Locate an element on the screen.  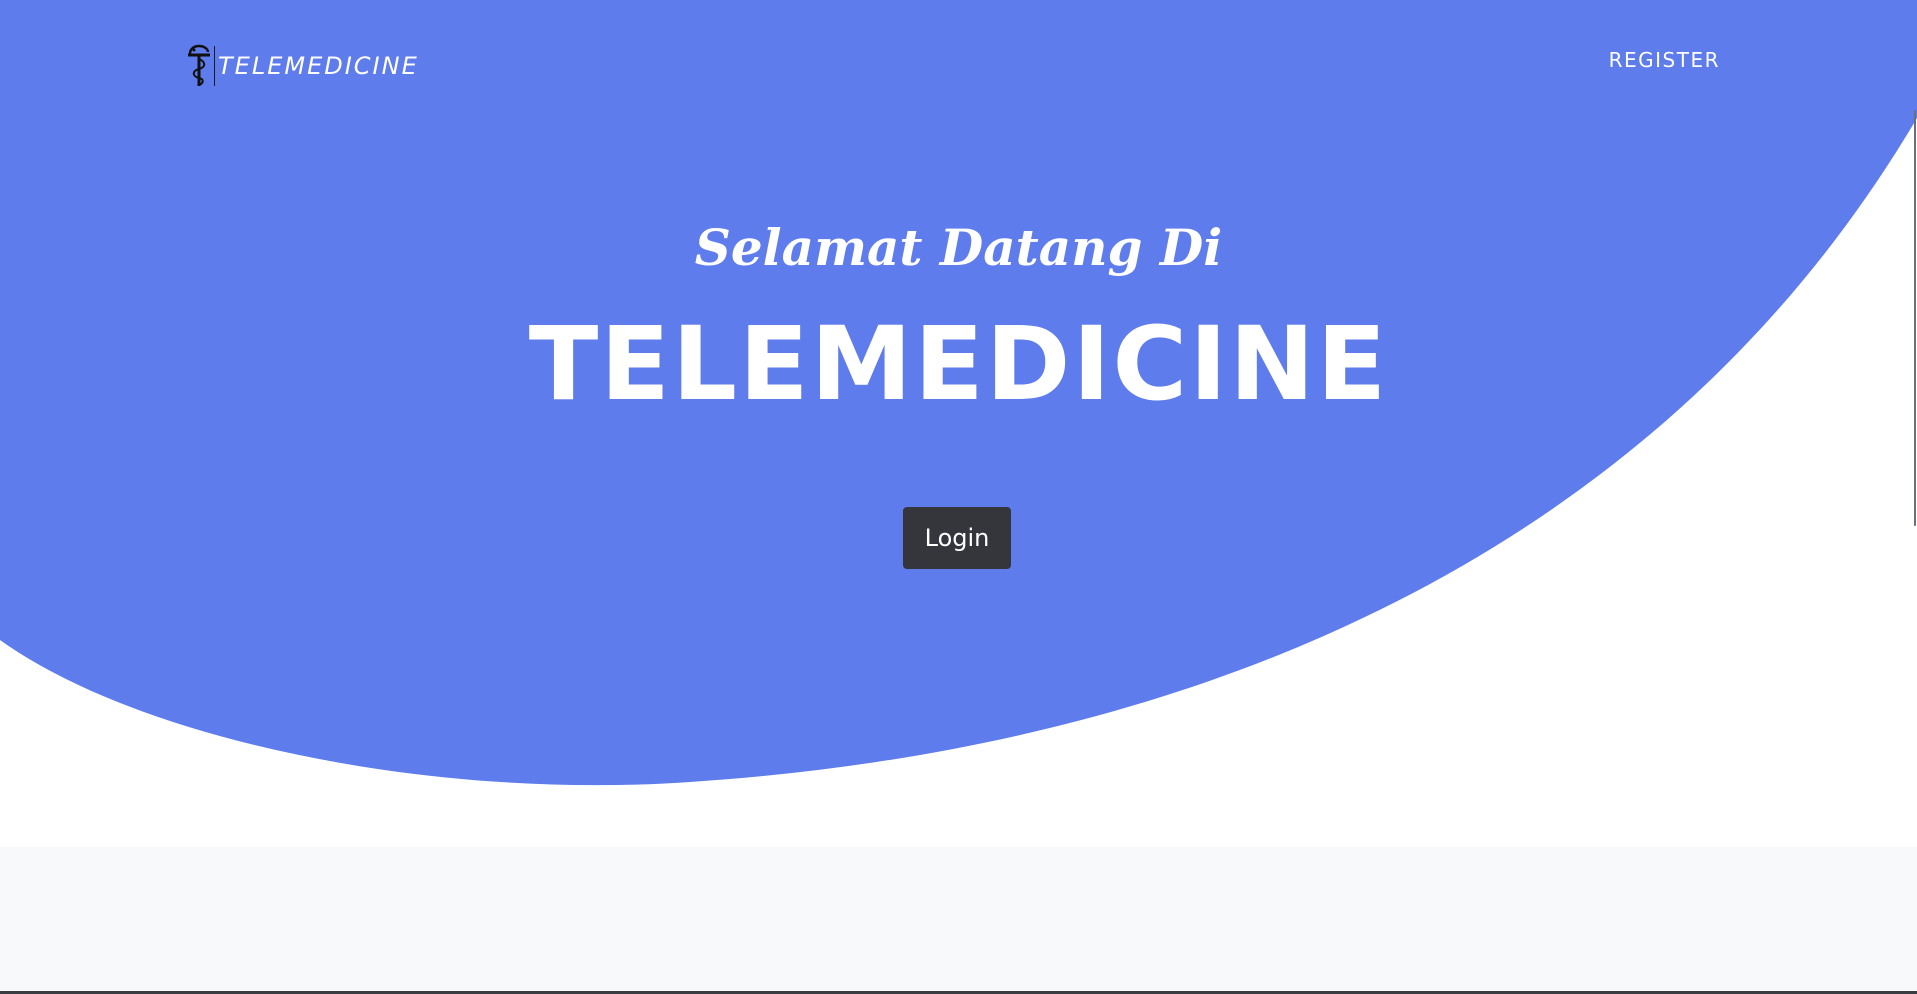
hero-subtitle: Selamat Datang Di is located at coordinates (958, 247).